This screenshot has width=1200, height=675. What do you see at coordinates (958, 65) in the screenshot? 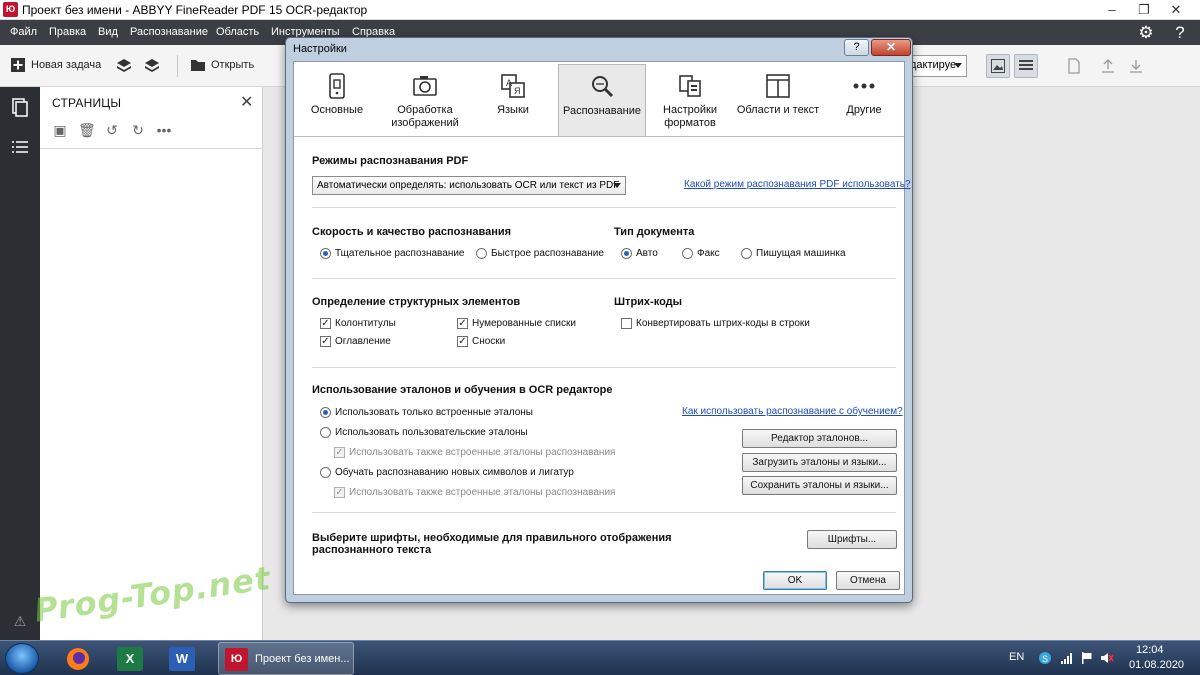
I see `chevron-down-icon` at bounding box center [958, 65].